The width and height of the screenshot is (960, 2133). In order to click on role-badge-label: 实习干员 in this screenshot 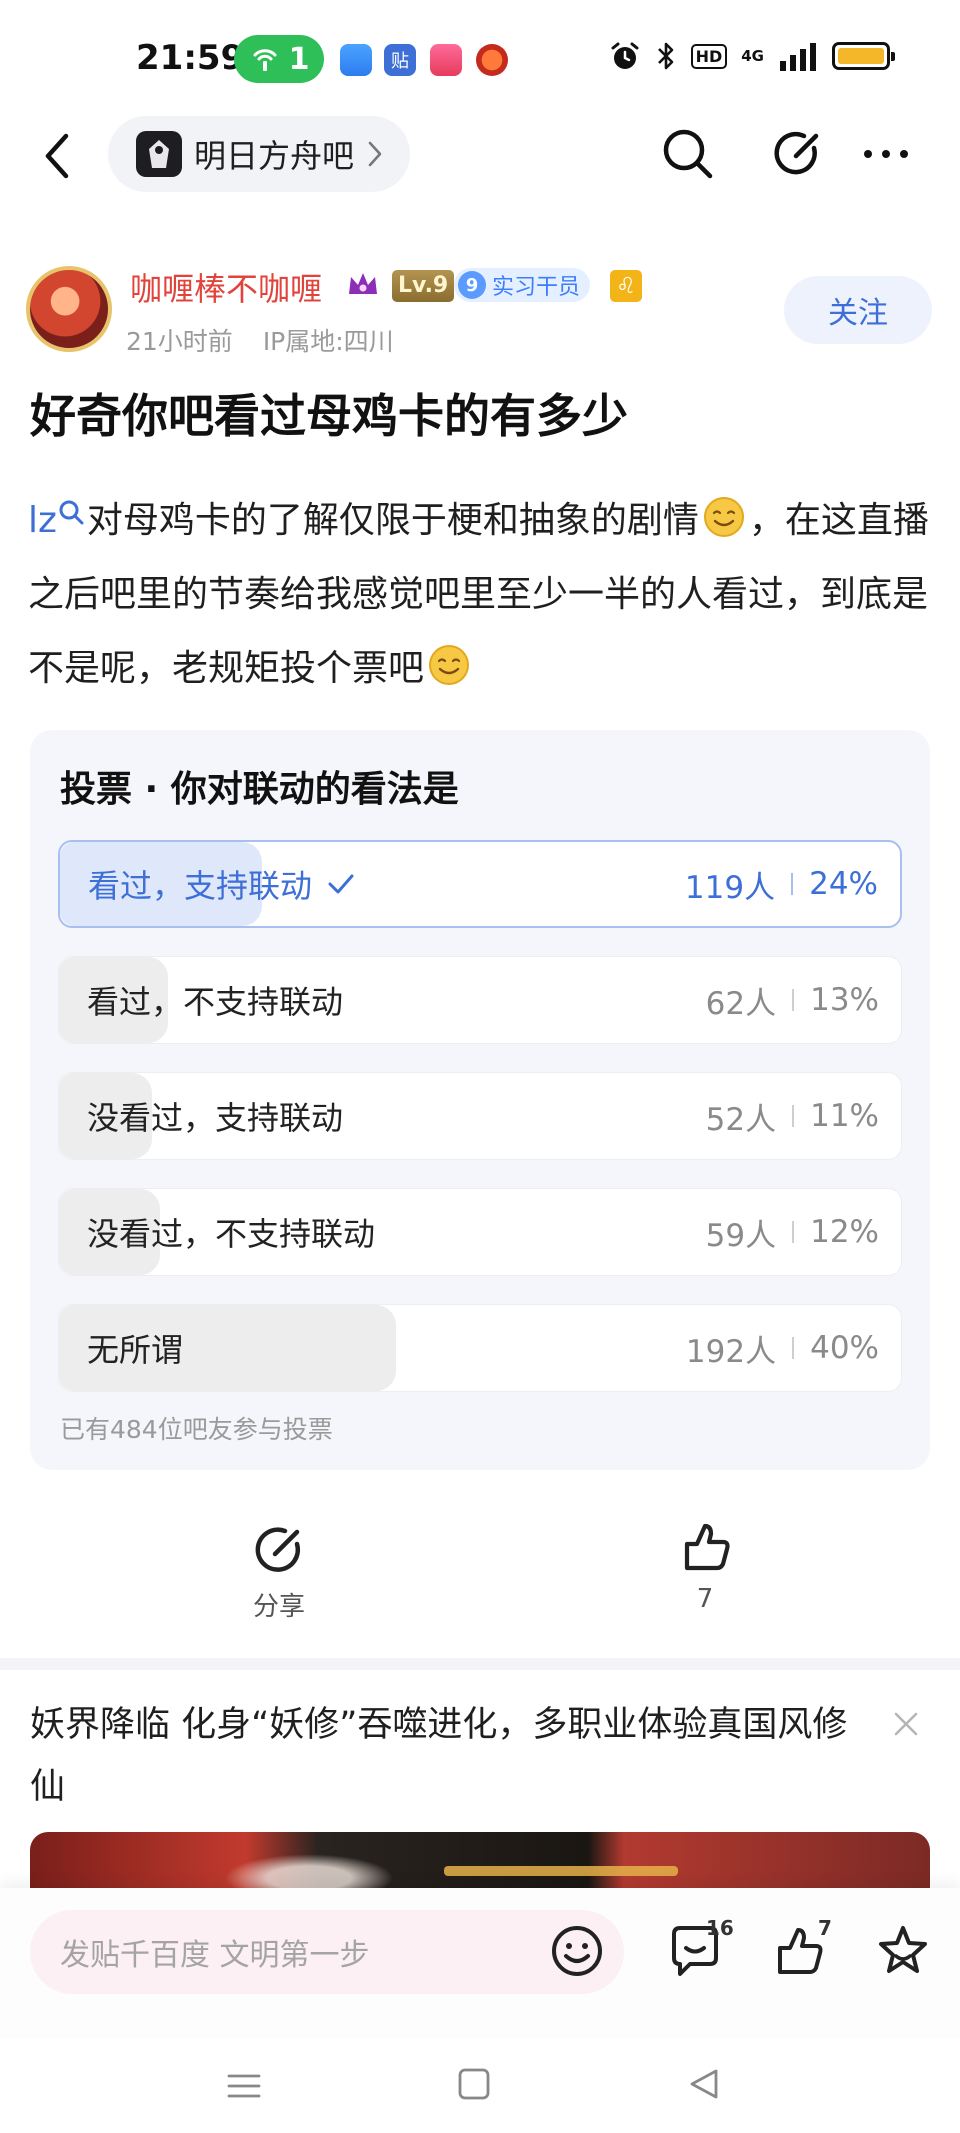, I will do `click(536, 287)`.